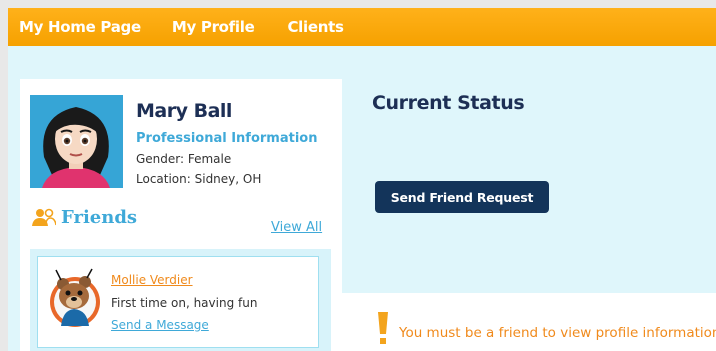 This screenshot has width=716, height=351. Describe the element at coordinates (75, 298) in the screenshot. I see `friend-avatar` at that location.